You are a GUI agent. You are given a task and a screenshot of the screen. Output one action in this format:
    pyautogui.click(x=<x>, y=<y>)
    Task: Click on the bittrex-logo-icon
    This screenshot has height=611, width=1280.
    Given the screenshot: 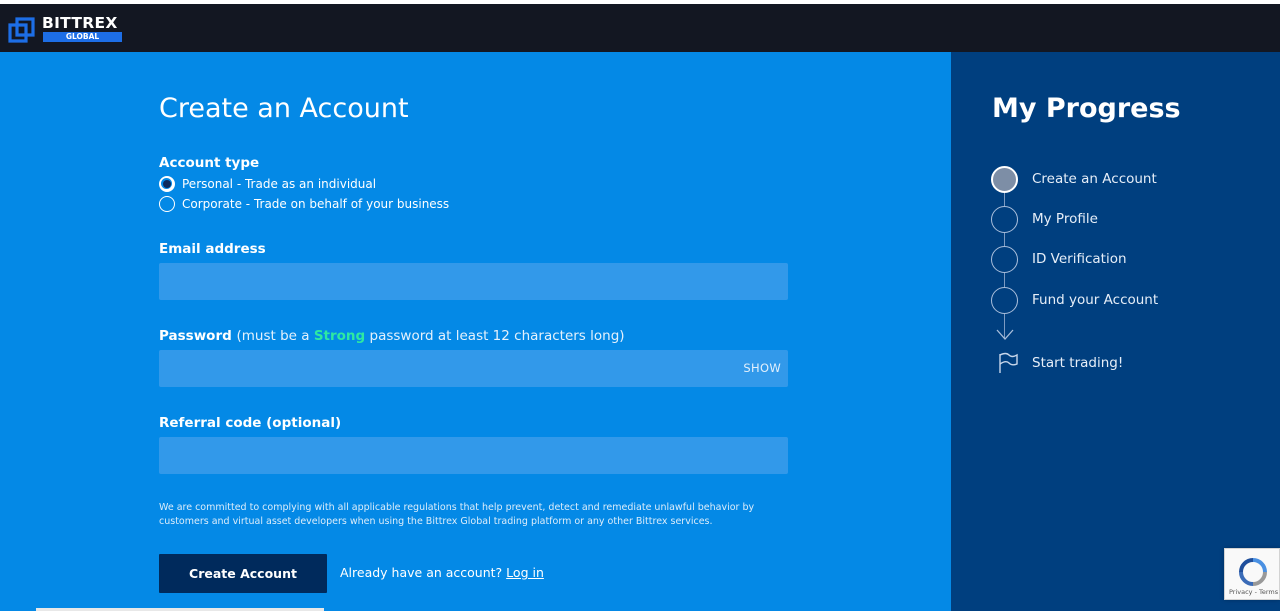 What is the action you would take?
    pyautogui.click(x=21, y=30)
    